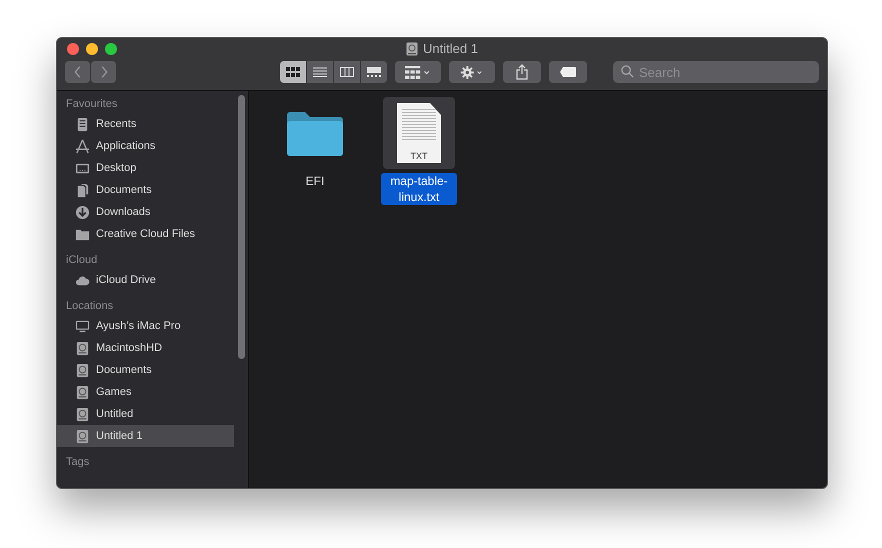 Image resolution: width=882 pixels, height=548 pixels. What do you see at coordinates (81, 260) in the screenshot?
I see `sidebar-section-title: iCloud` at bounding box center [81, 260].